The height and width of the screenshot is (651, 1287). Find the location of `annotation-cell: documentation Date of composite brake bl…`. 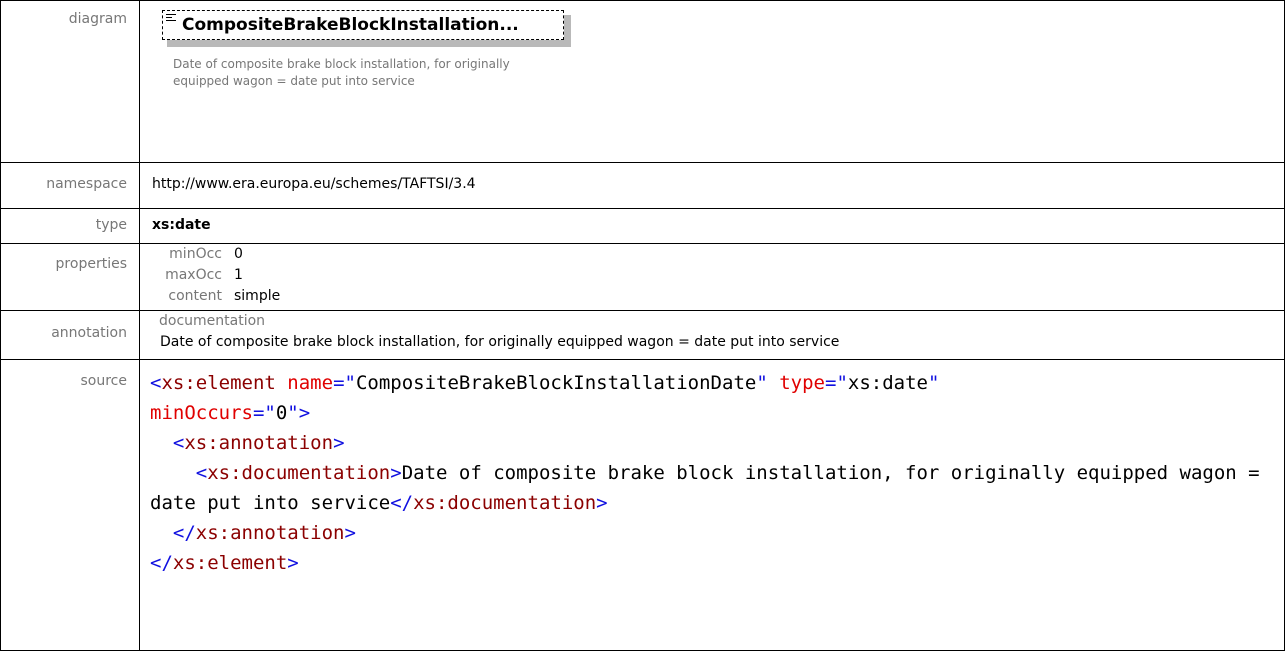

annotation-cell: documentation Date of composite brake bl… is located at coordinates (712, 335).